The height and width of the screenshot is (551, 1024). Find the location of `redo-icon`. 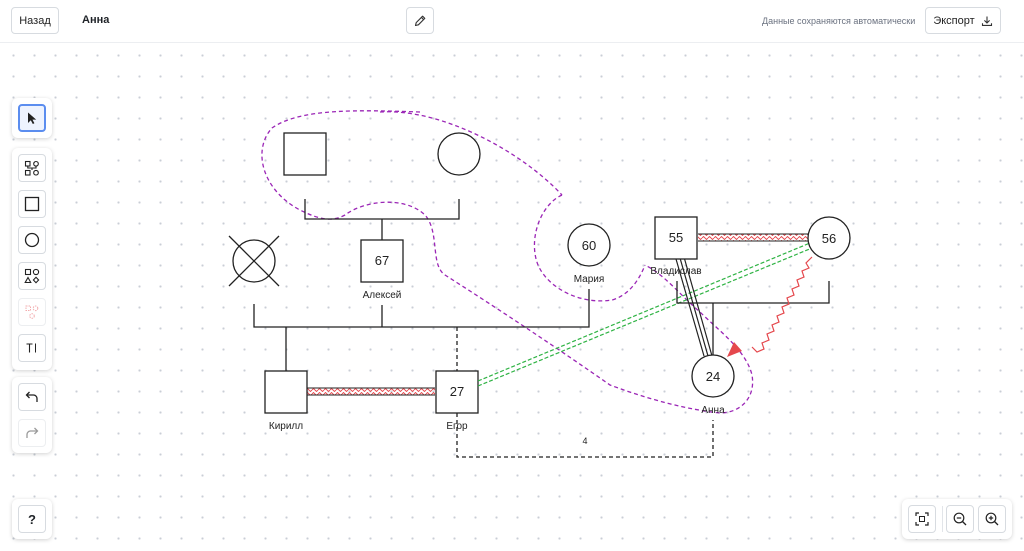

redo-icon is located at coordinates (32, 432).